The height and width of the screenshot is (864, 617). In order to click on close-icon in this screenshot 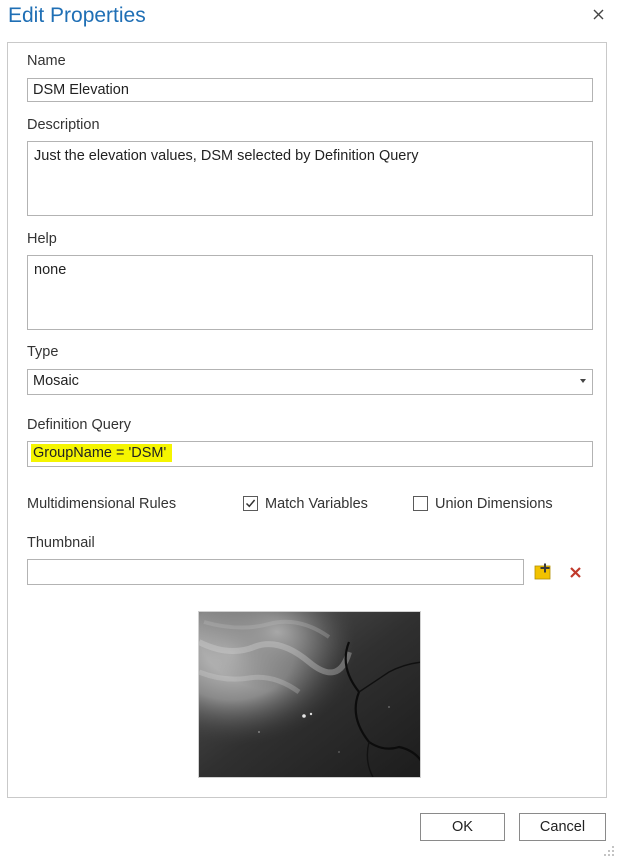, I will do `click(598, 14)`.